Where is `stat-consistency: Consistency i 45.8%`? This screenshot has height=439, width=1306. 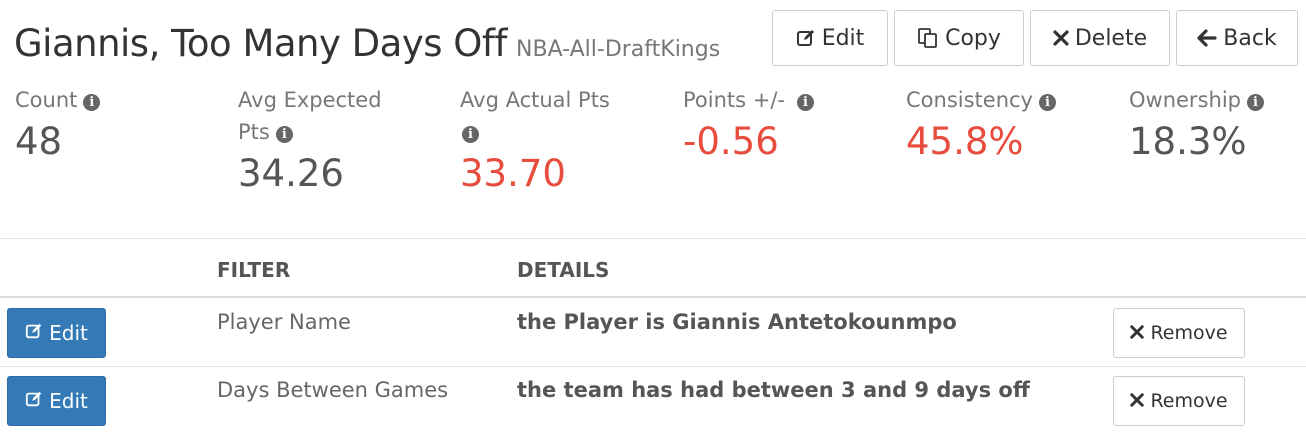 stat-consistency: Consistency i 45.8% is located at coordinates (1006, 124).